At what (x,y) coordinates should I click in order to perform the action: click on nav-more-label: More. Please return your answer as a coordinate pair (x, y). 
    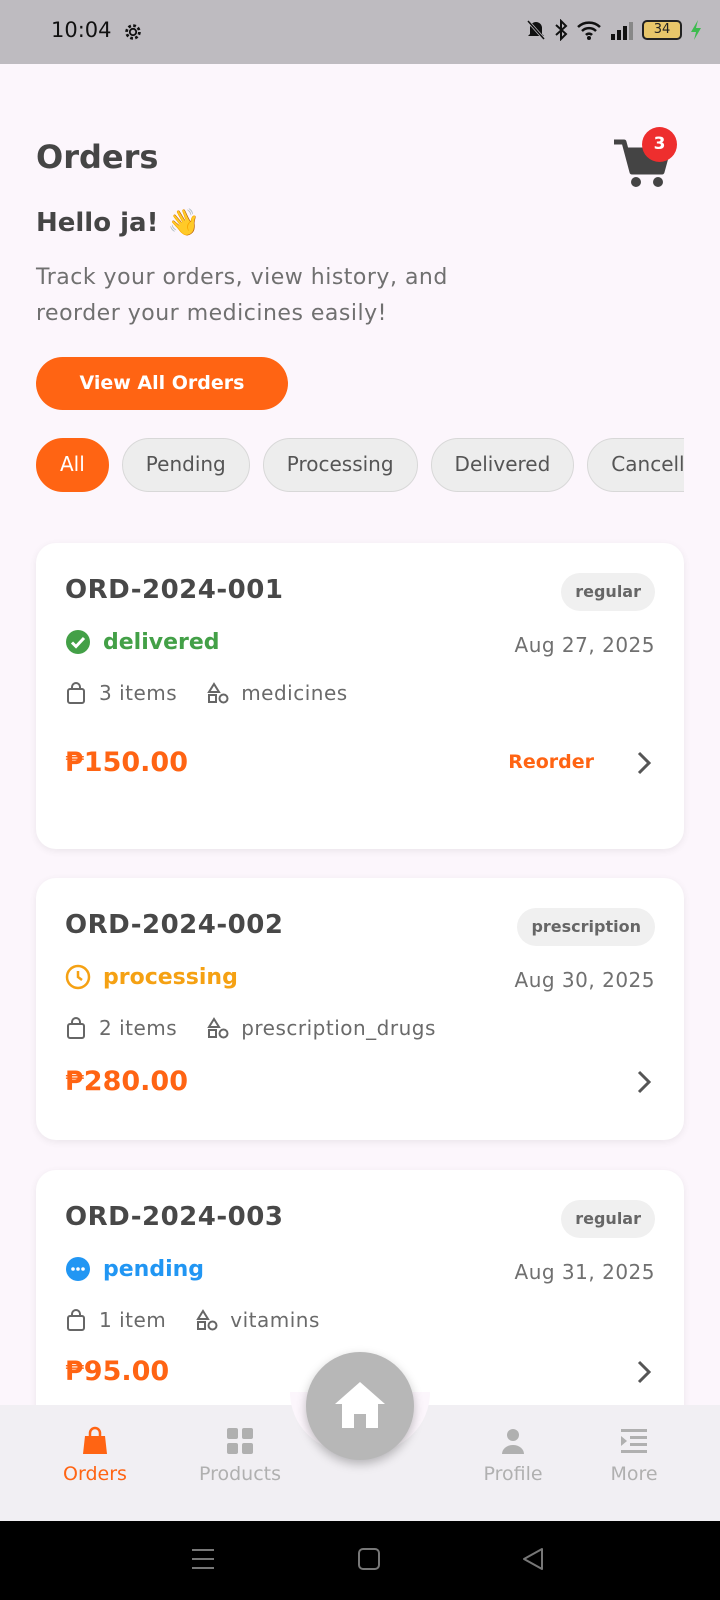
    Looking at the image, I should click on (634, 1474).